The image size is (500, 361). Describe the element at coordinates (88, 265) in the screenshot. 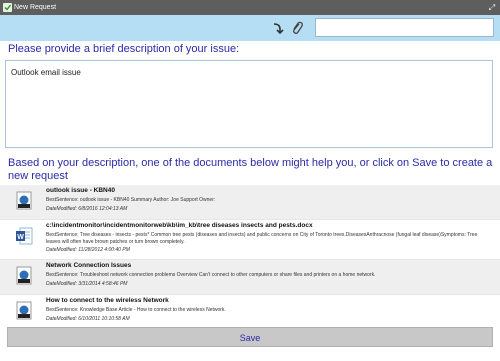

I see `result-title: Network Connection Issues` at that location.